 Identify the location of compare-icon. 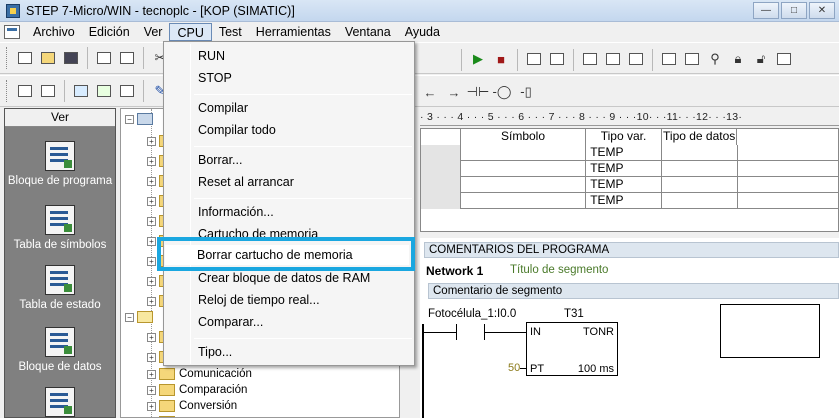
(636, 59).